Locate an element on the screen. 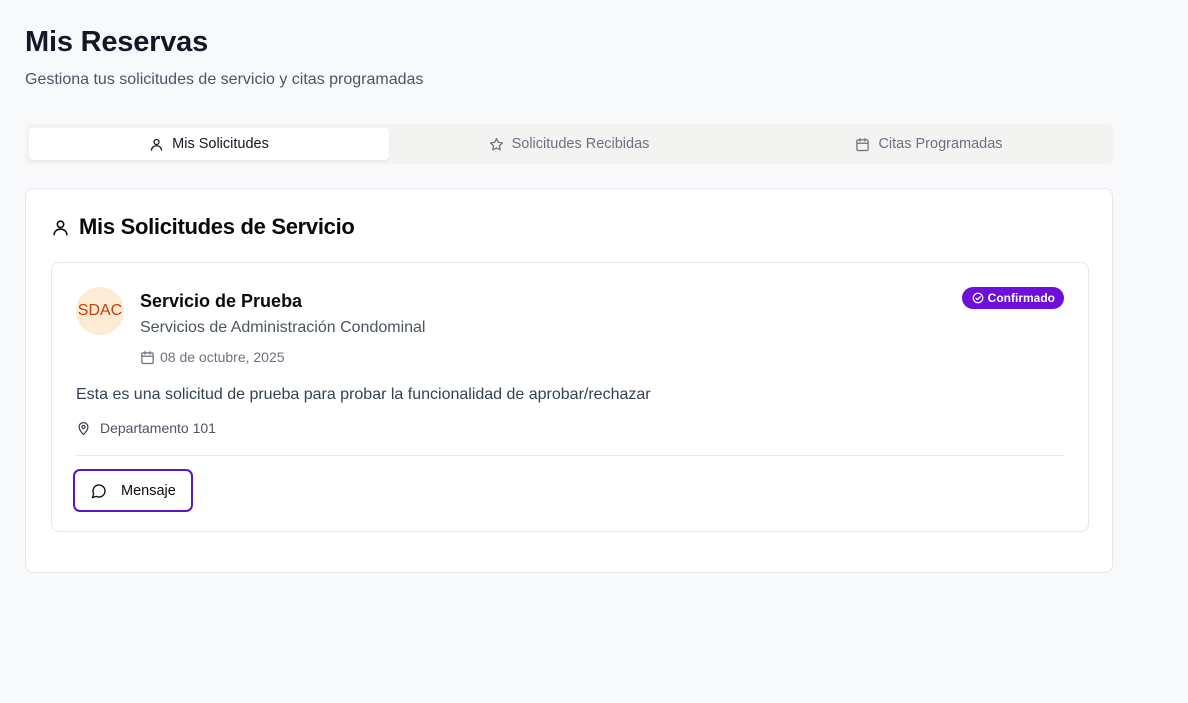 This screenshot has height=703, width=1188. check-circle-icon is located at coordinates (978, 298).